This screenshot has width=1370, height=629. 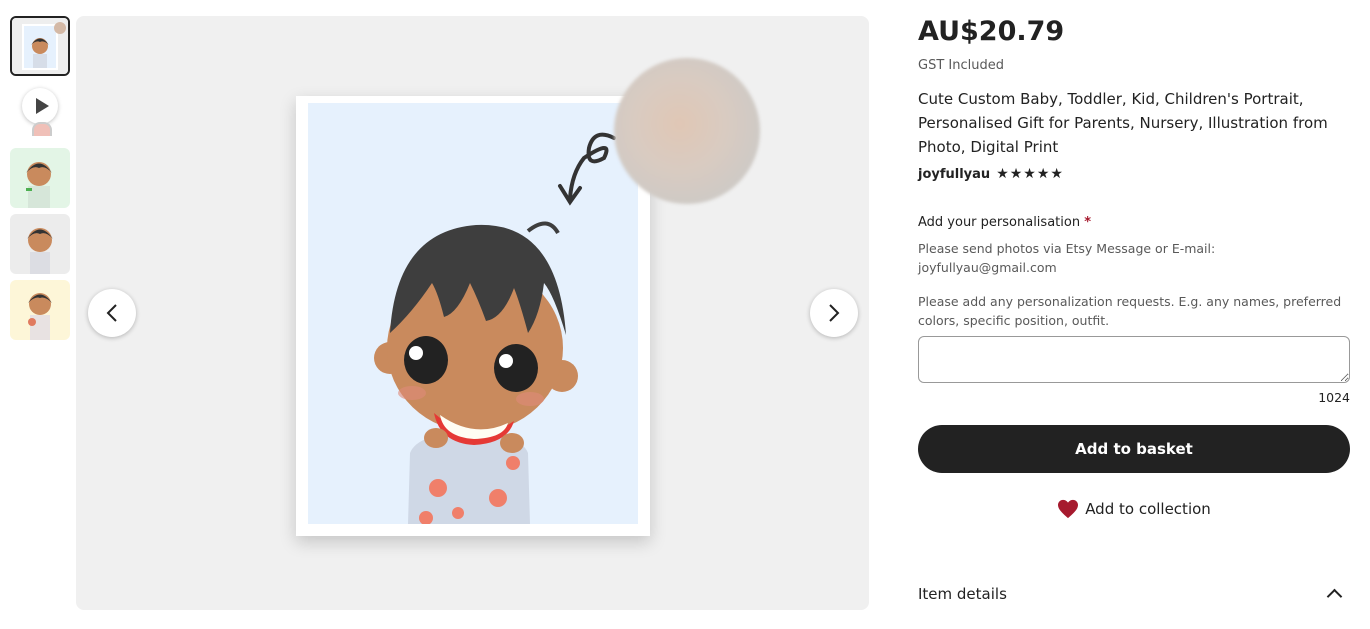 What do you see at coordinates (1030, 174) in the screenshot?
I see `star-rating-icon: ★★★★★` at bounding box center [1030, 174].